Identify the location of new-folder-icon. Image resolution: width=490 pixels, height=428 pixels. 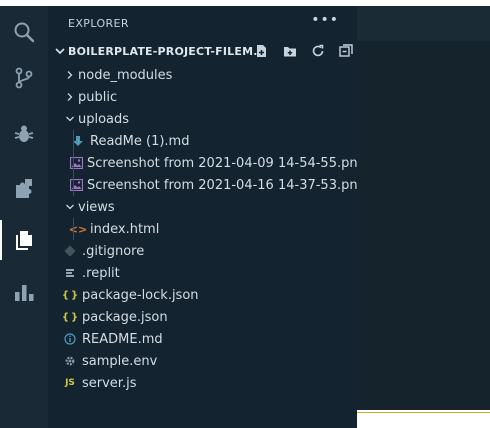
(290, 52).